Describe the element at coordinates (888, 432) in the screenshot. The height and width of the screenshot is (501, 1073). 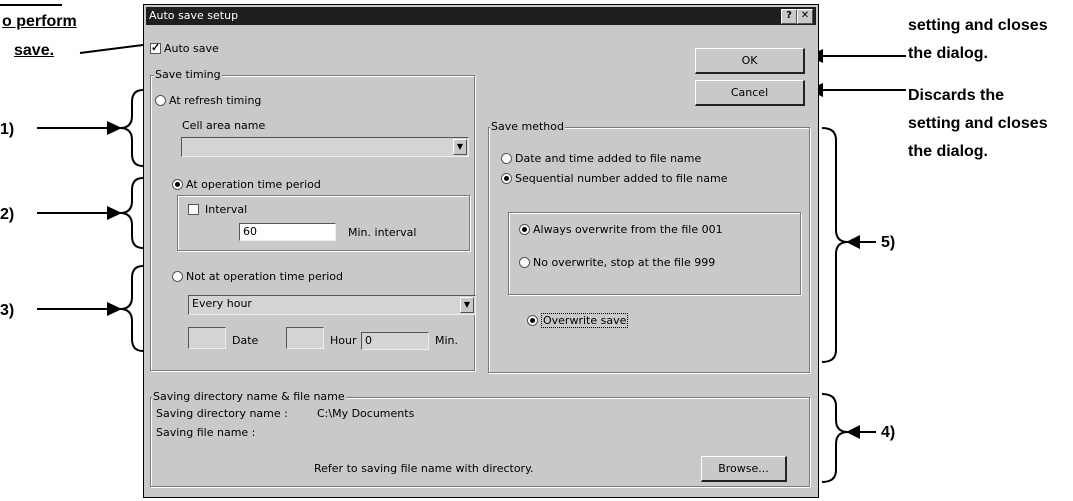
I see `marker-4: 4)` at that location.